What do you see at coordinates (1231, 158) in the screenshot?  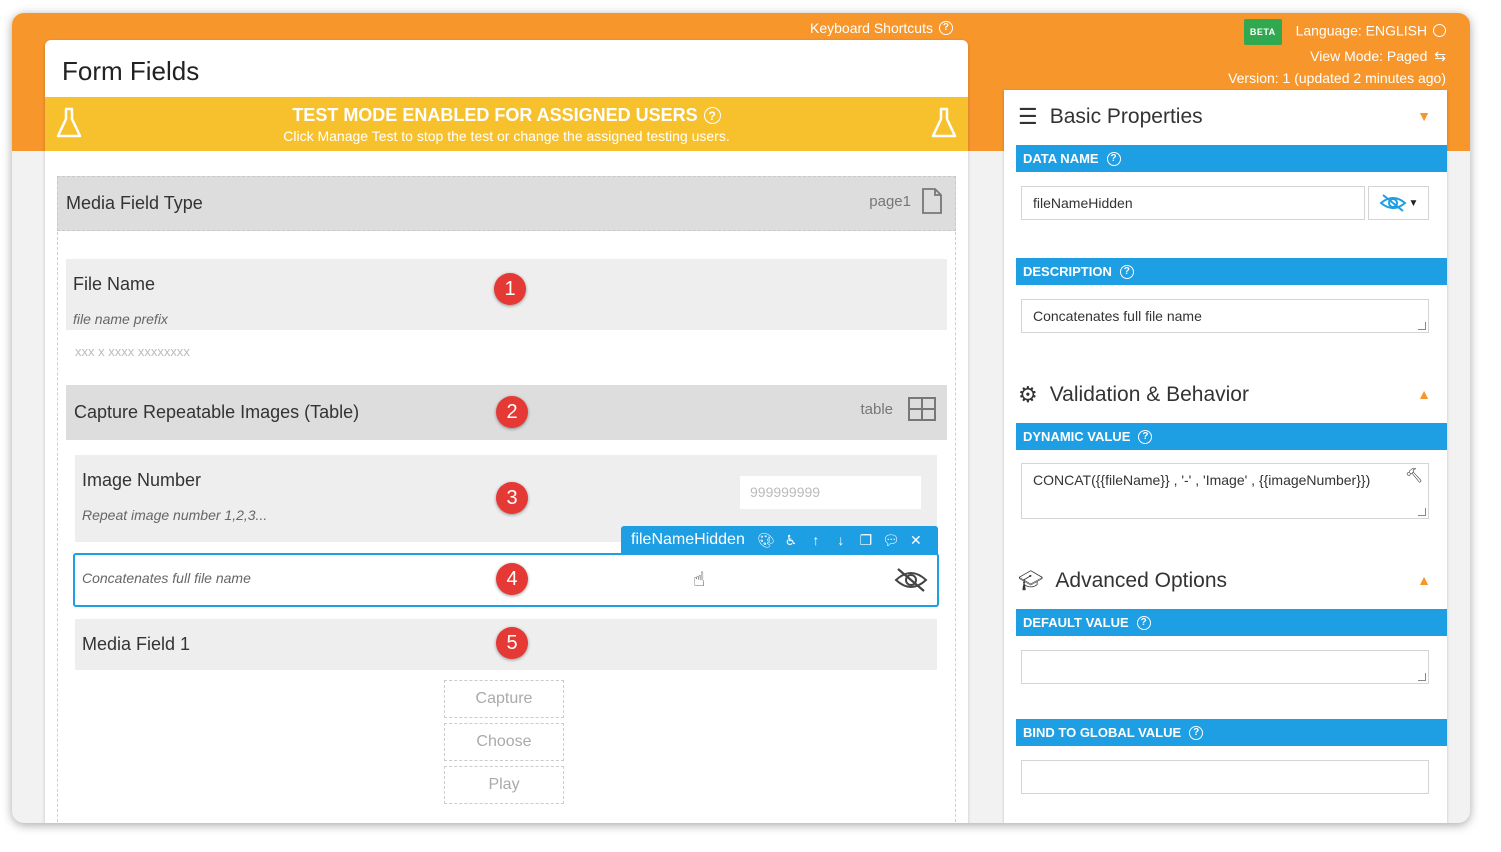 I see `data-name-label-bar: DATA NAME ?` at bounding box center [1231, 158].